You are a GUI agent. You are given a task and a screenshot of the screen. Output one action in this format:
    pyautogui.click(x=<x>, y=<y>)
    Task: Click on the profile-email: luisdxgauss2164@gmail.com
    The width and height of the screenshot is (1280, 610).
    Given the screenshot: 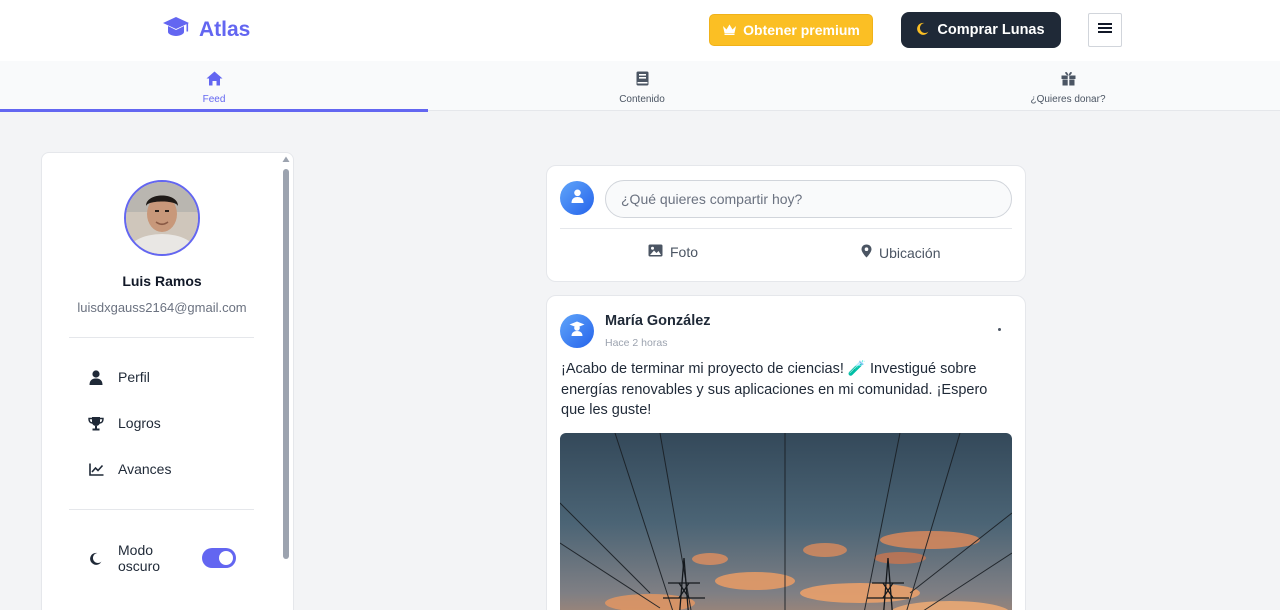 What is the action you would take?
    pyautogui.click(x=162, y=307)
    